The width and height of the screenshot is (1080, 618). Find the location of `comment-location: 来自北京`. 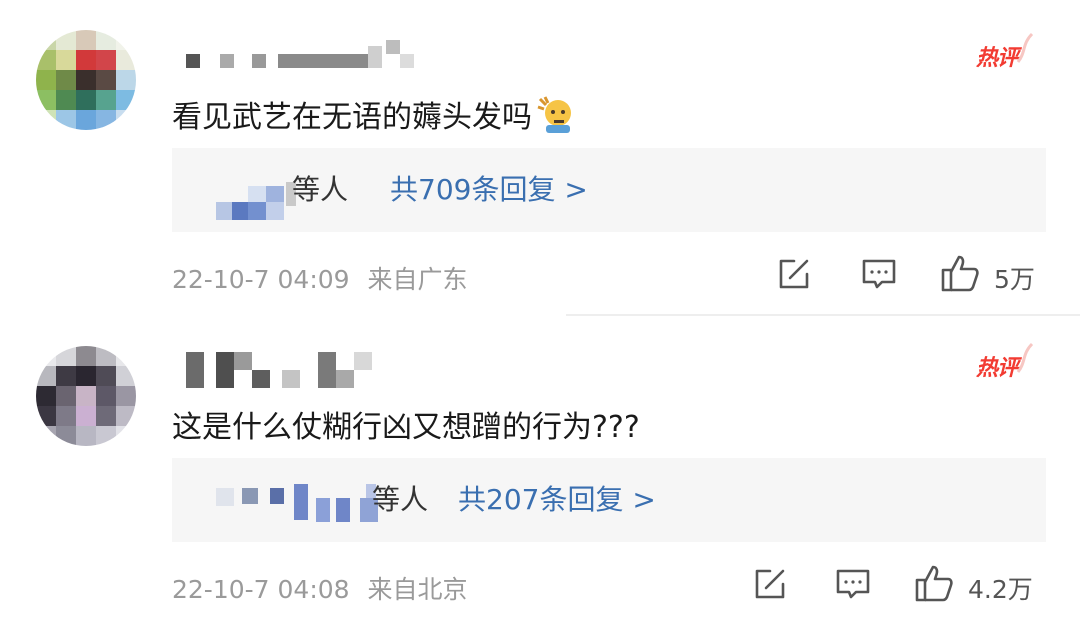

comment-location: 来自北京 is located at coordinates (417, 589).